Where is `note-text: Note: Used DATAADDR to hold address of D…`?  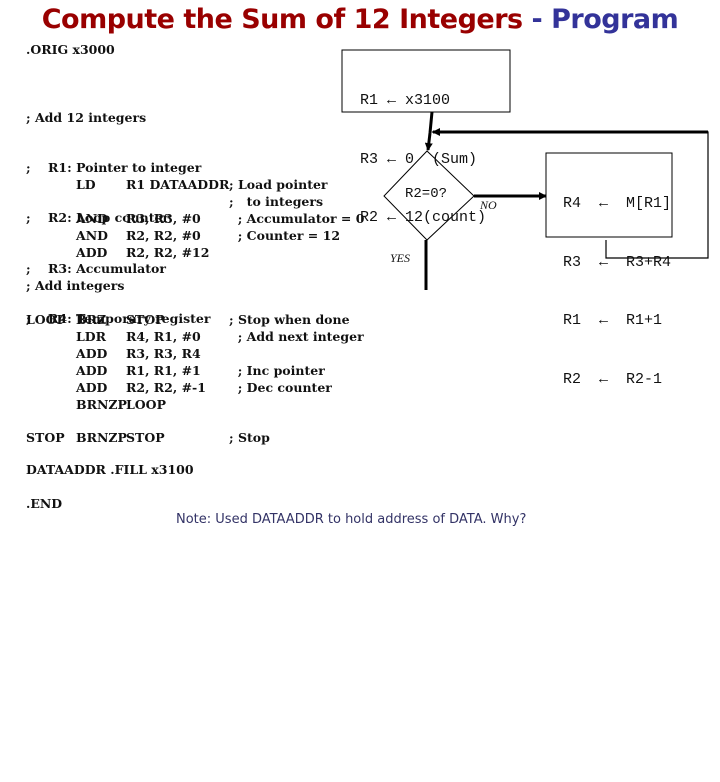
note-text: Note: Used DATAADDR to hold address of D… is located at coordinates (351, 519).